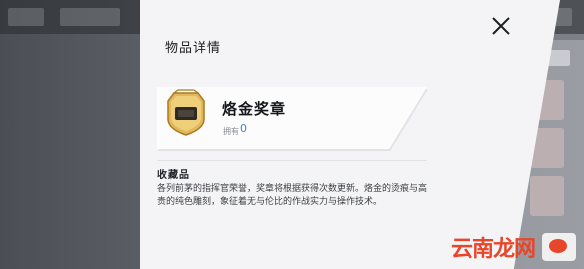 This screenshot has height=269, width=584. What do you see at coordinates (186, 113) in the screenshot?
I see `gold-medal-icon` at bounding box center [186, 113].